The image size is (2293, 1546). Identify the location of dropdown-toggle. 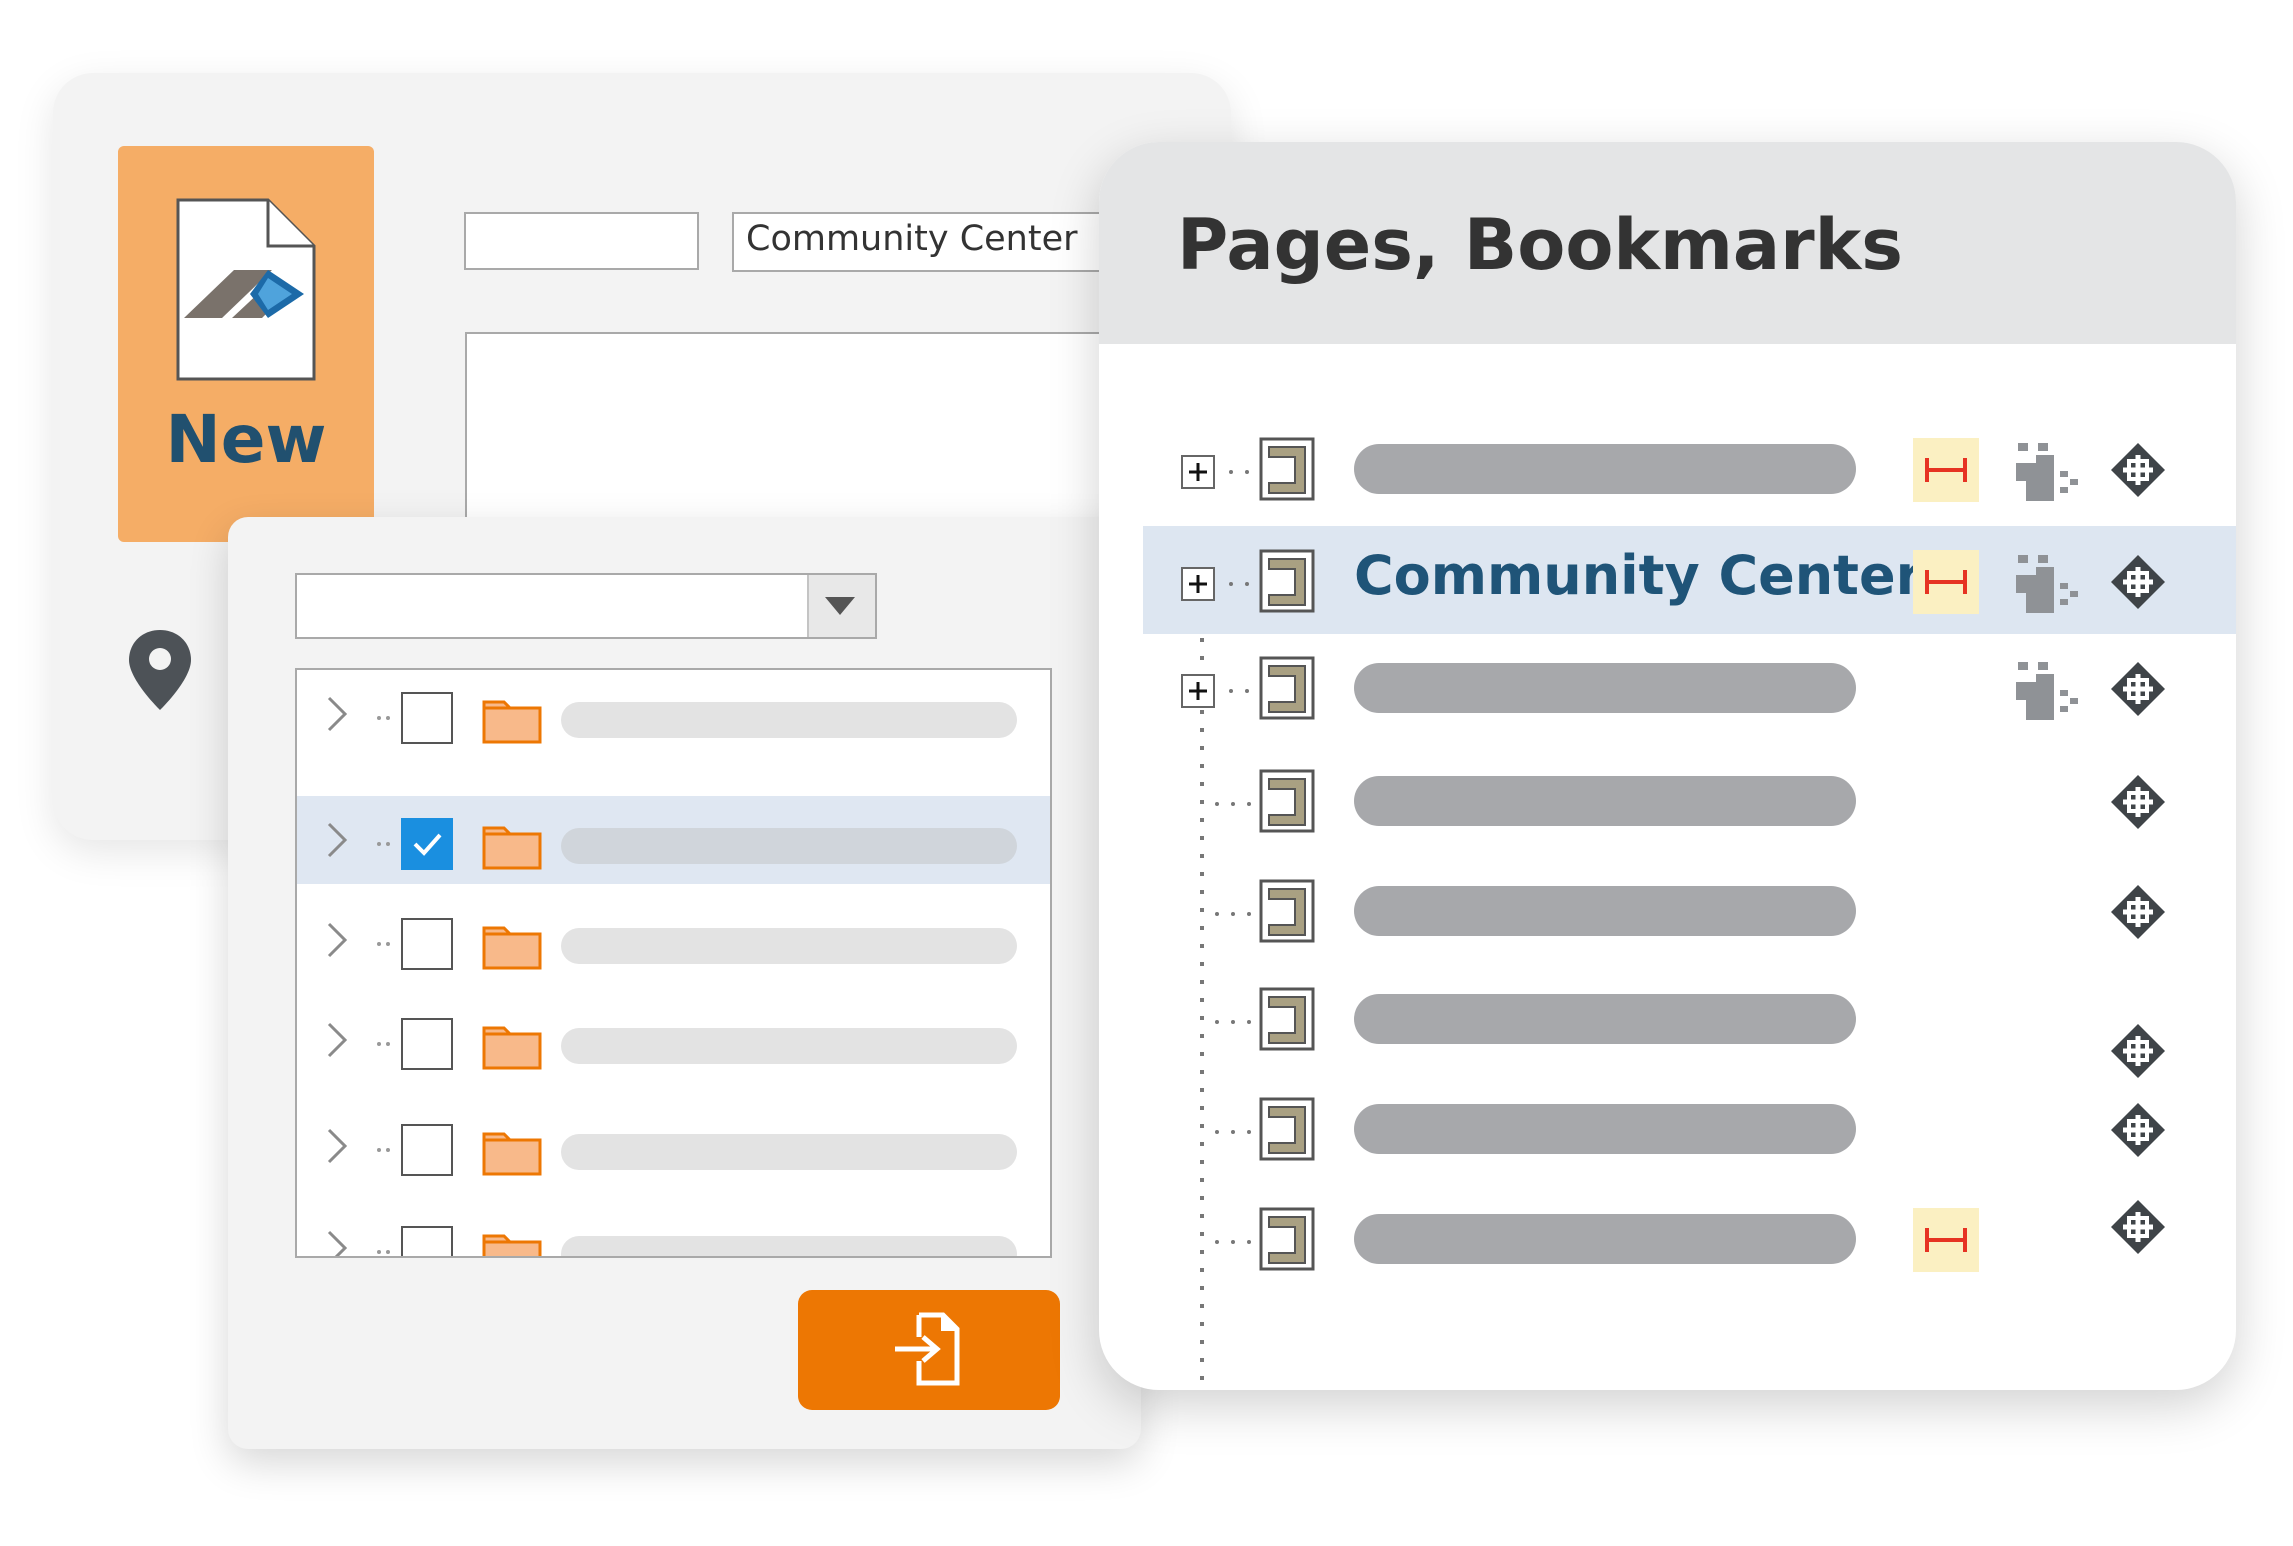
(841, 606).